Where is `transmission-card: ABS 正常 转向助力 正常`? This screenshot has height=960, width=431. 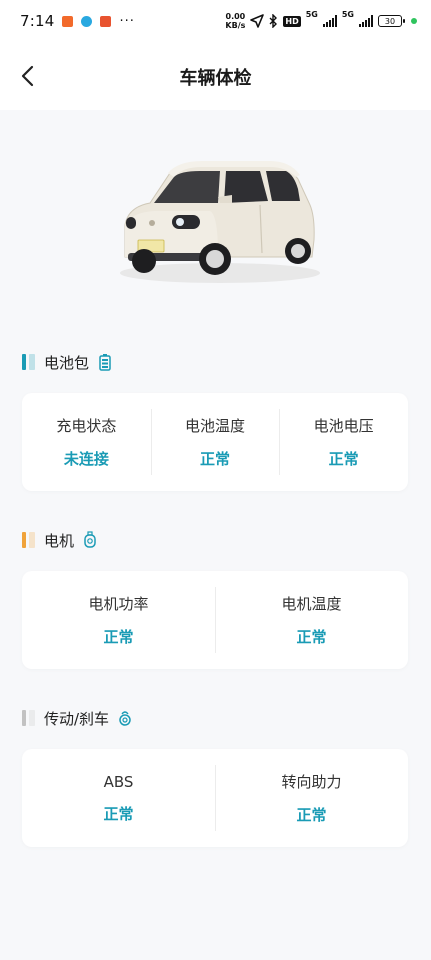
transmission-card: ABS 正常 转向助力 正常 is located at coordinates (215, 798).